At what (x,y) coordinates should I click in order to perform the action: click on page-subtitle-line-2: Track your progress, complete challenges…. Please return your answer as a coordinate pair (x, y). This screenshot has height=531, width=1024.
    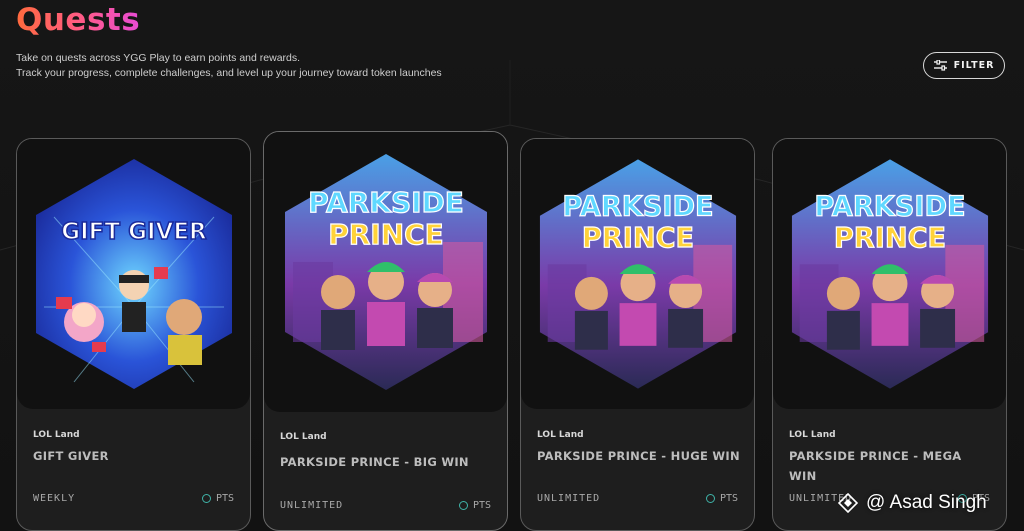
    Looking at the image, I should click on (229, 73).